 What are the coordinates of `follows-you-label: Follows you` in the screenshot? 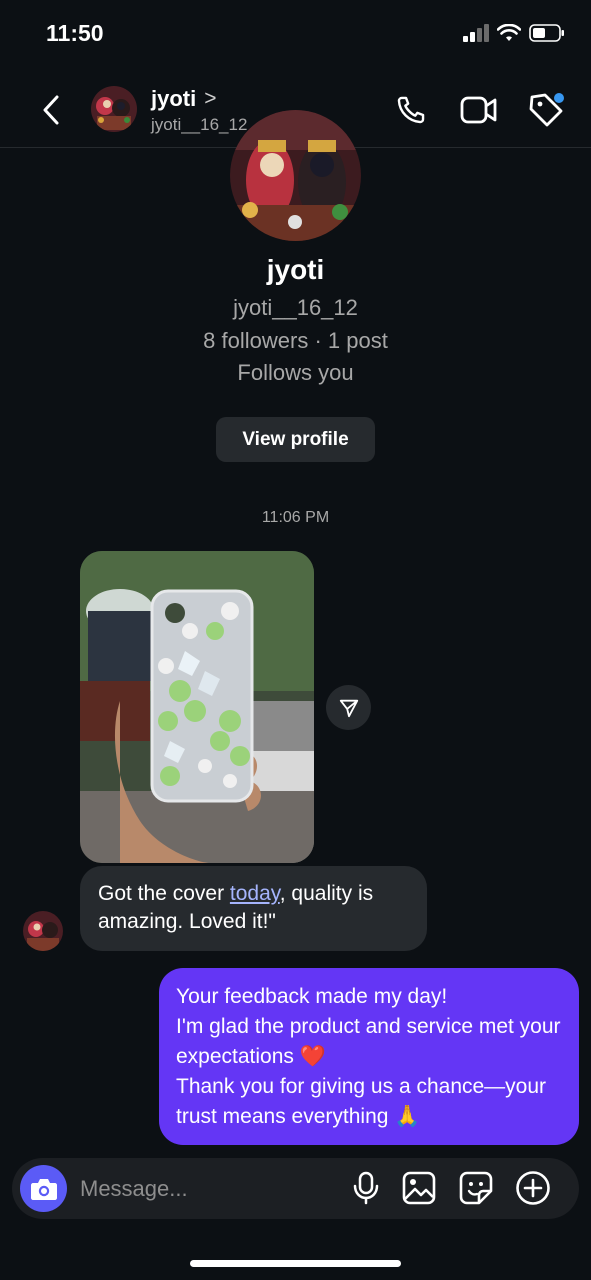 It's located at (295, 372).